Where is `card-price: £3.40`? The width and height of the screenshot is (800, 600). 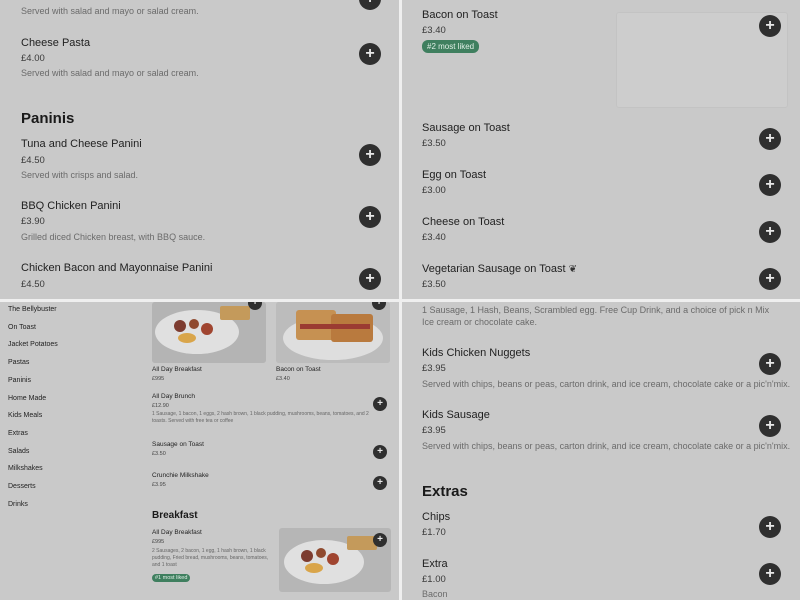
card-price: £3.40 is located at coordinates (283, 379).